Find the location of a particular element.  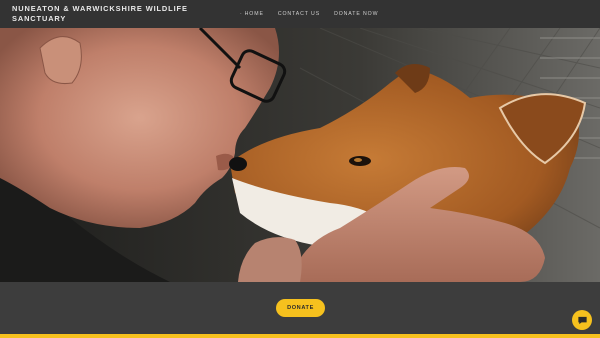

footer-accent-bar is located at coordinates (300, 336).